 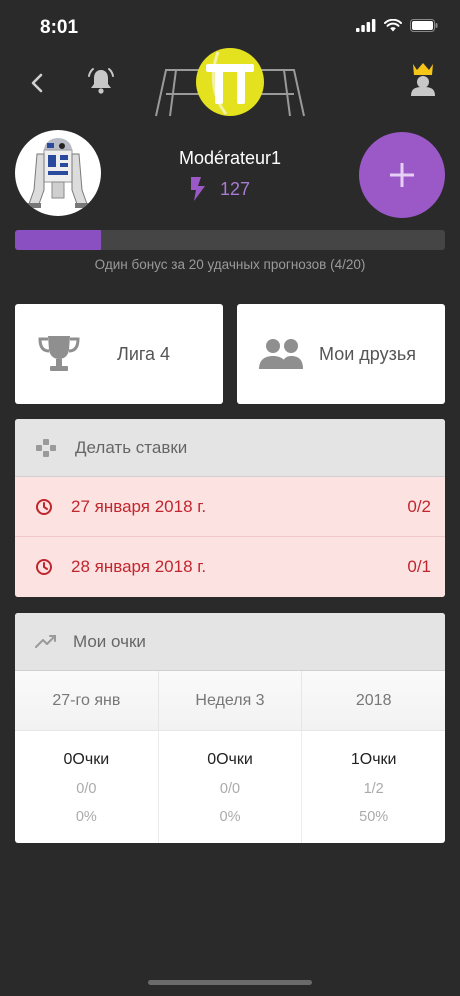 I want to click on points-column-week: 0Очки 0/0 0%, so click(x=231, y=787).